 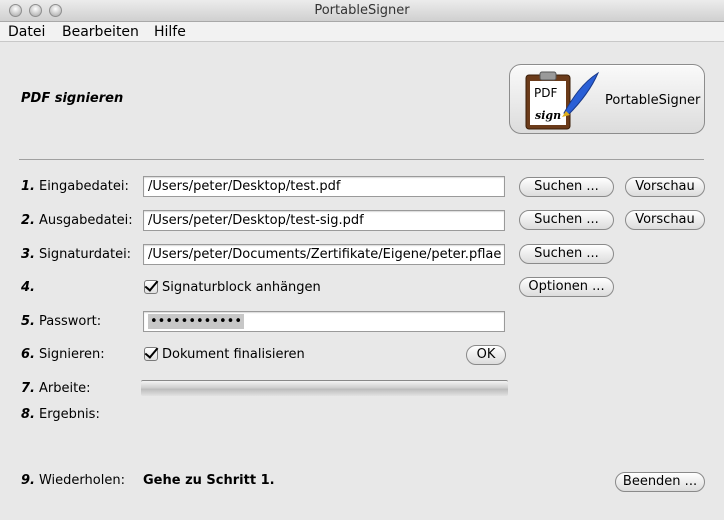 What do you see at coordinates (26, 32) in the screenshot?
I see `menu-datei: Datei` at bounding box center [26, 32].